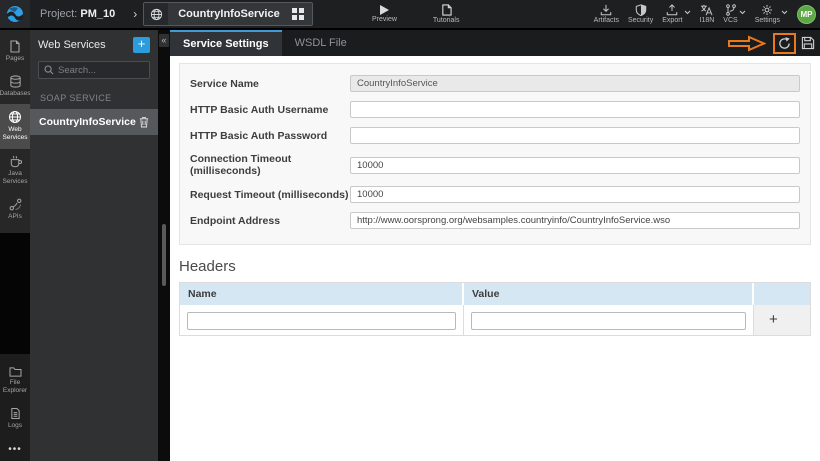  What do you see at coordinates (730, 10) in the screenshot?
I see `vcs-branch-icon` at bounding box center [730, 10].